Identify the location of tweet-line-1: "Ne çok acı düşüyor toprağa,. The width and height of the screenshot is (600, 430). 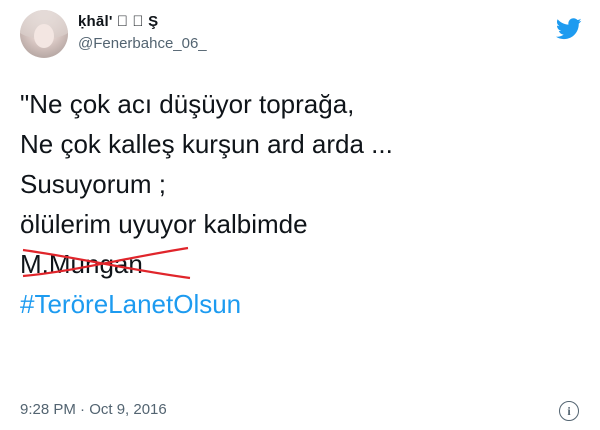
(187, 104).